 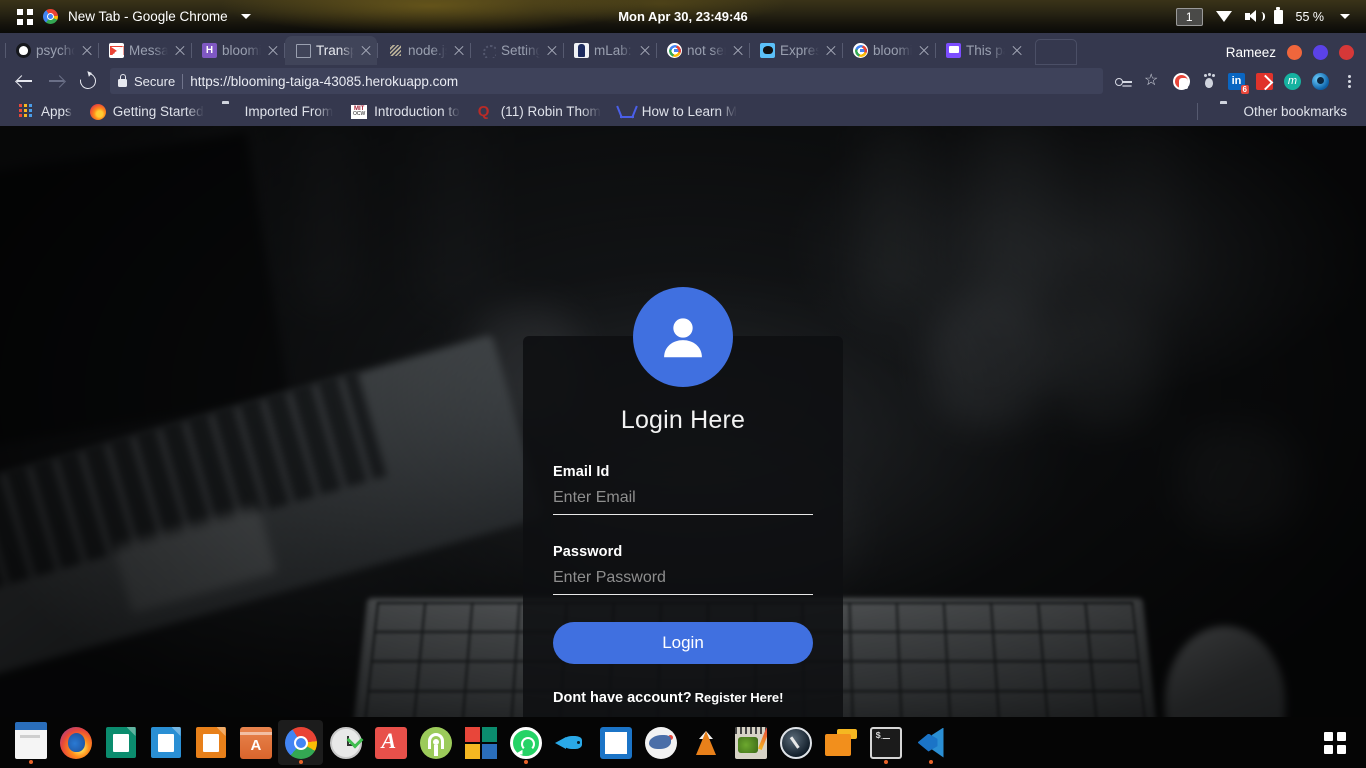 What do you see at coordinates (165, 742) in the screenshot?
I see `dock-item-libreoffice-writer` at bounding box center [165, 742].